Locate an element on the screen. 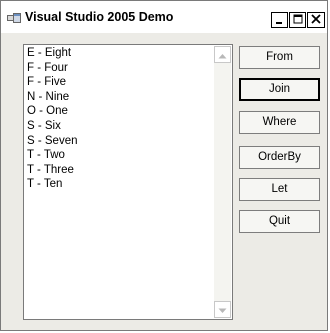 The height and width of the screenshot is (333, 330). orderby-button: OrderBy is located at coordinates (279, 157).